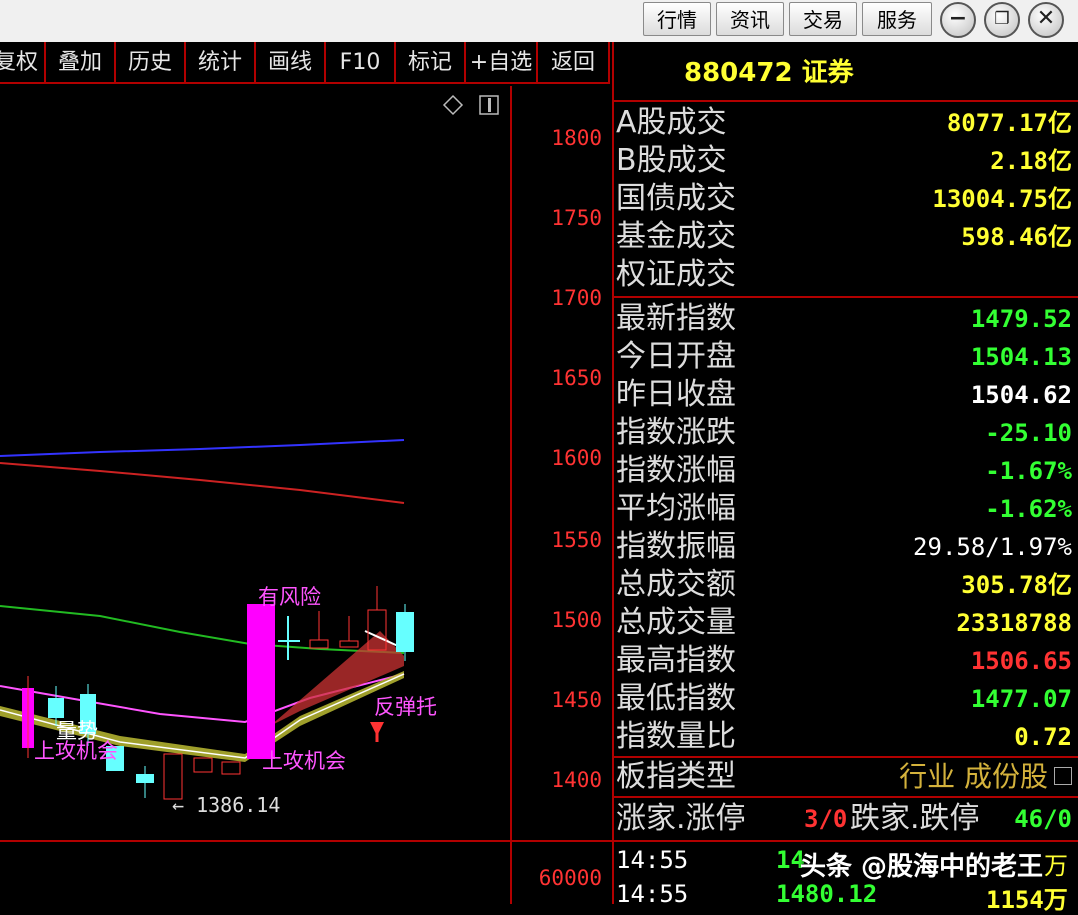 This screenshot has height=915, width=1078. I want to click on menu-service-button: 服务, so click(897, 19).